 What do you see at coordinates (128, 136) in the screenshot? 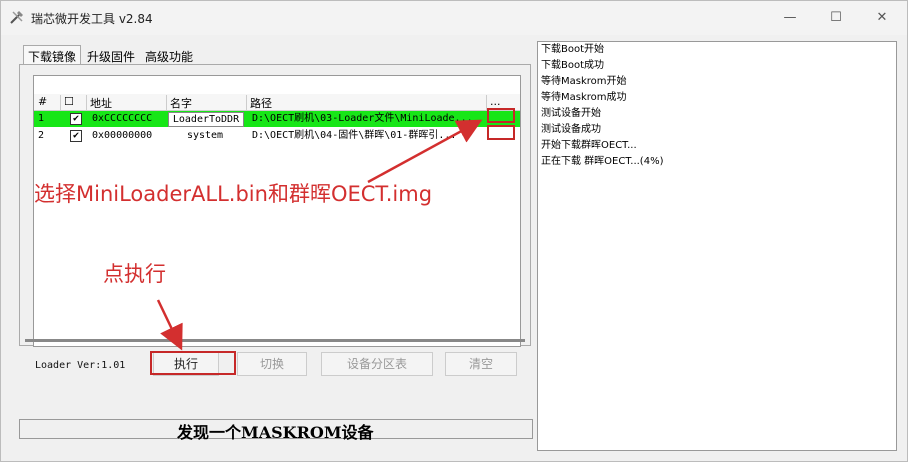
I see `row-address: 0x00000000` at bounding box center [128, 136].